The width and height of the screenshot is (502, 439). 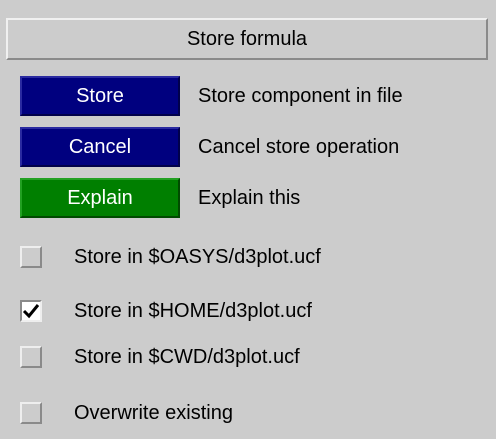 I want to click on store-button-label: Store, so click(x=100, y=95).